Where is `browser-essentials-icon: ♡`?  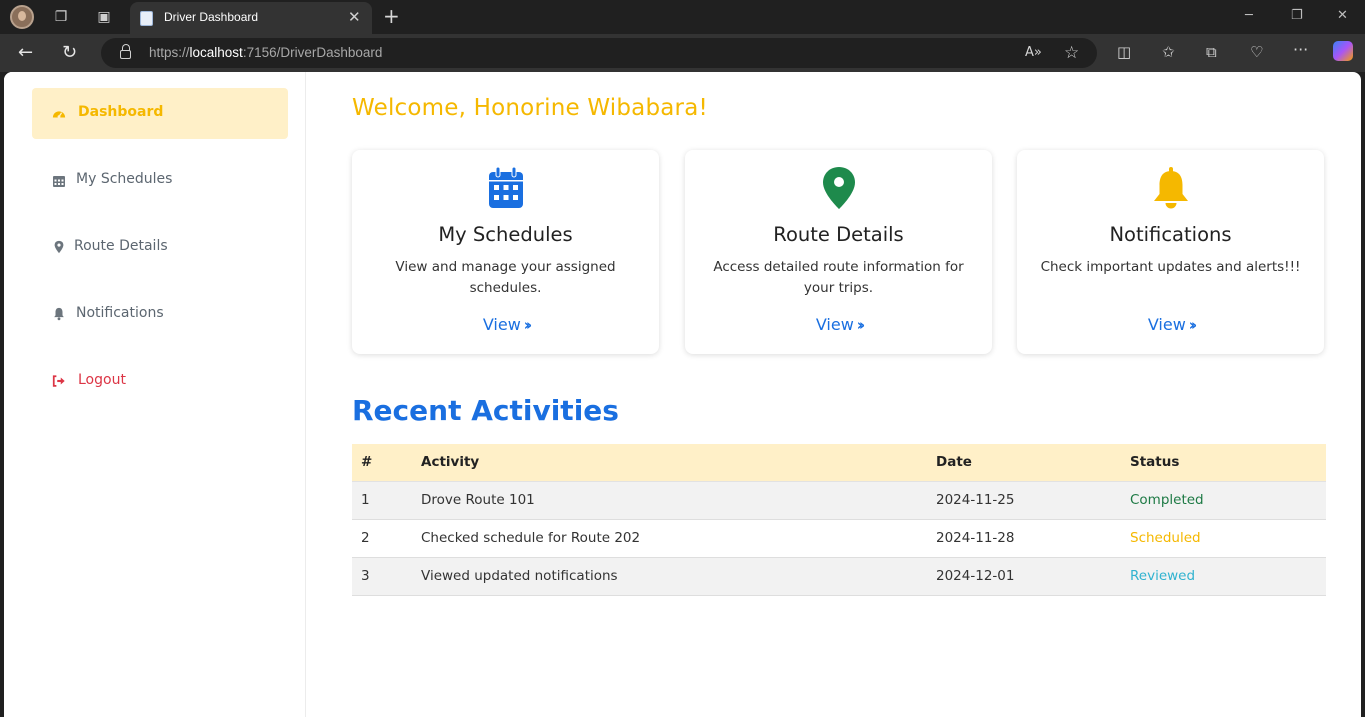 browser-essentials-icon: ♡ is located at coordinates (1256, 52).